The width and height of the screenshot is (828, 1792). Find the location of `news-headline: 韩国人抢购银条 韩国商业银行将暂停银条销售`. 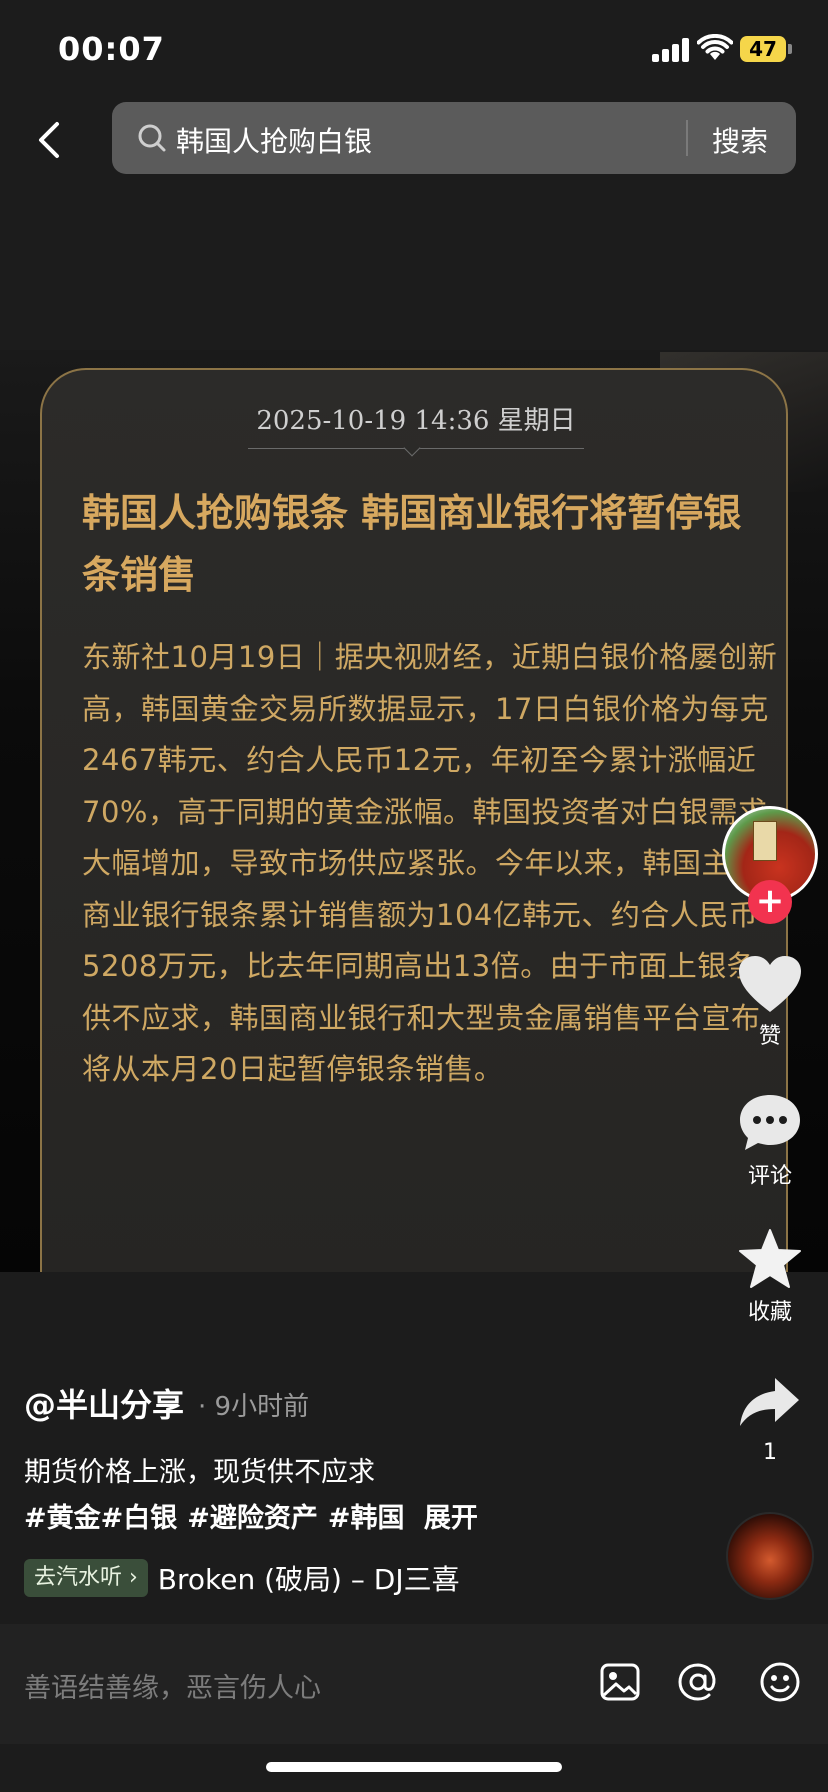

news-headline: 韩国人抢购银条 韩国商业银行将暂停银条销售 is located at coordinates (412, 543).